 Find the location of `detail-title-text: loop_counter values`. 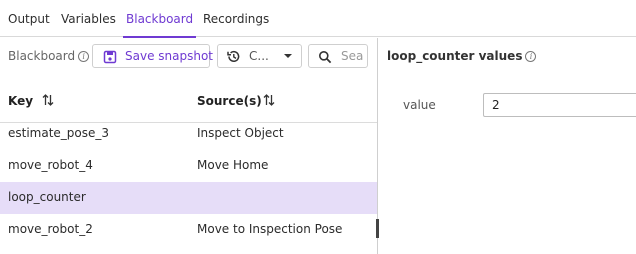

detail-title-text: loop_counter values is located at coordinates (455, 56).